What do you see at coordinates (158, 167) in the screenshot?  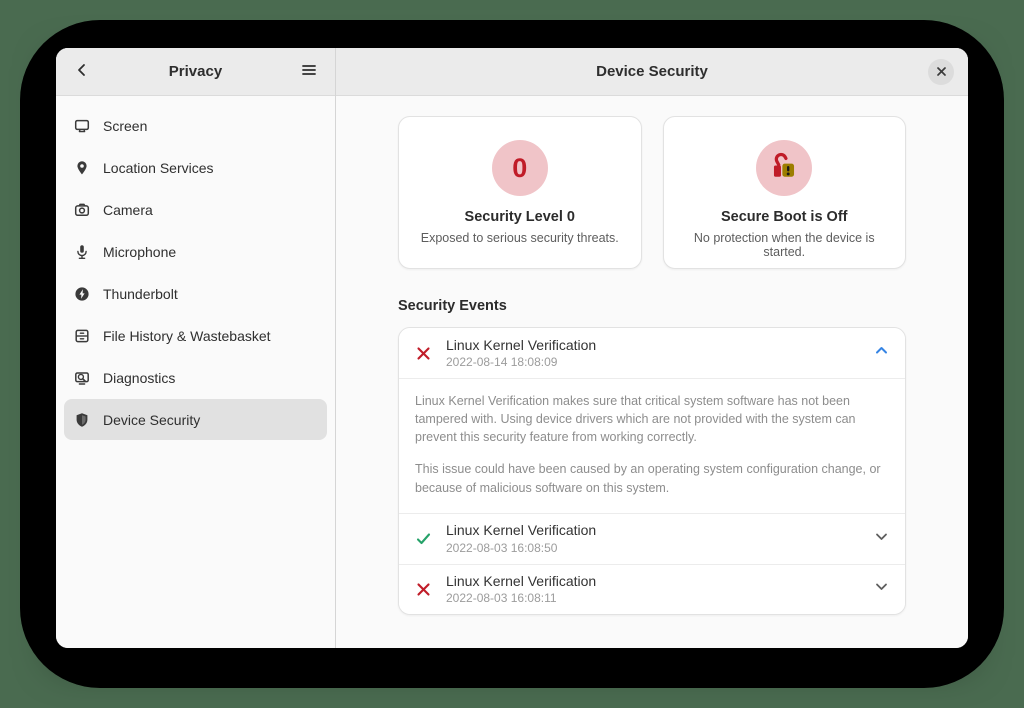 I see `sidebar-item-label: Location Services` at bounding box center [158, 167].